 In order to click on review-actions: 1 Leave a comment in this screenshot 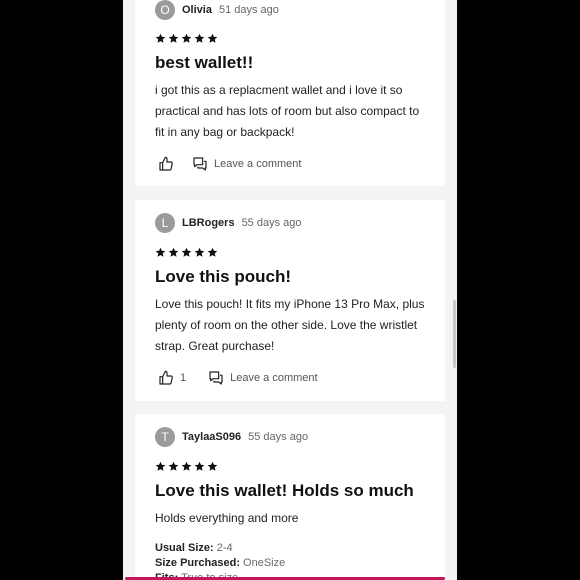, I will do `click(238, 378)`.